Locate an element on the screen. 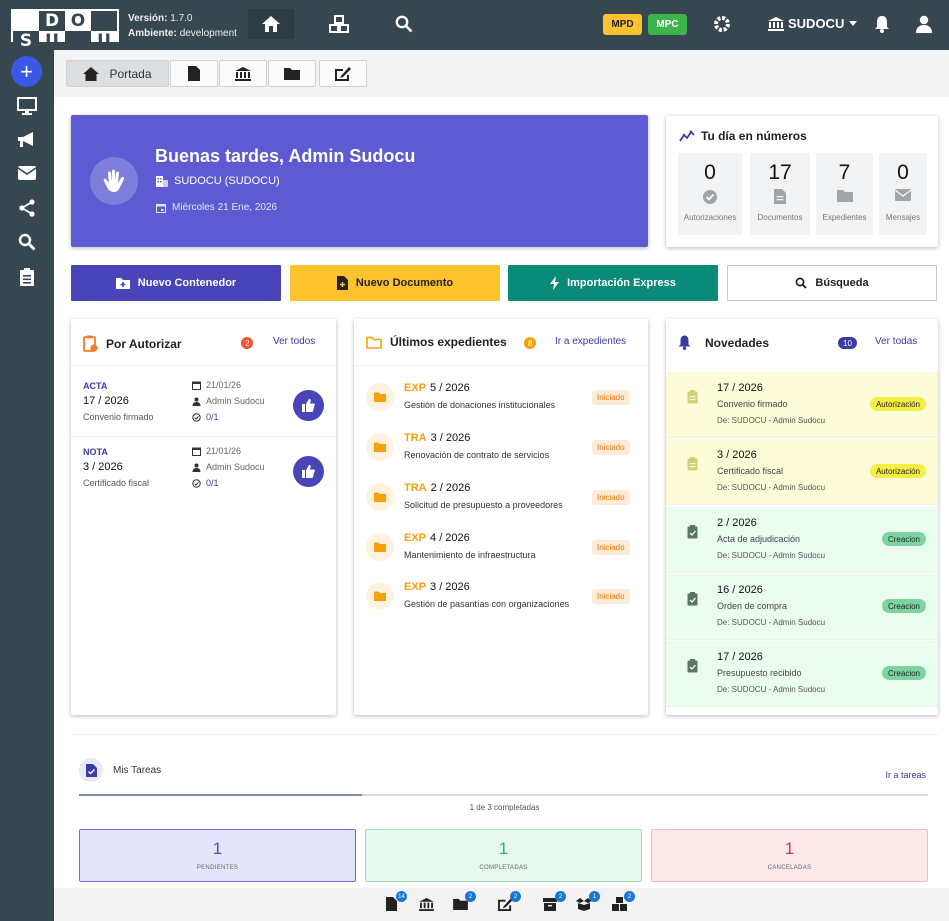 This screenshot has width=949, height=921. mpc-button: MPC is located at coordinates (667, 24).